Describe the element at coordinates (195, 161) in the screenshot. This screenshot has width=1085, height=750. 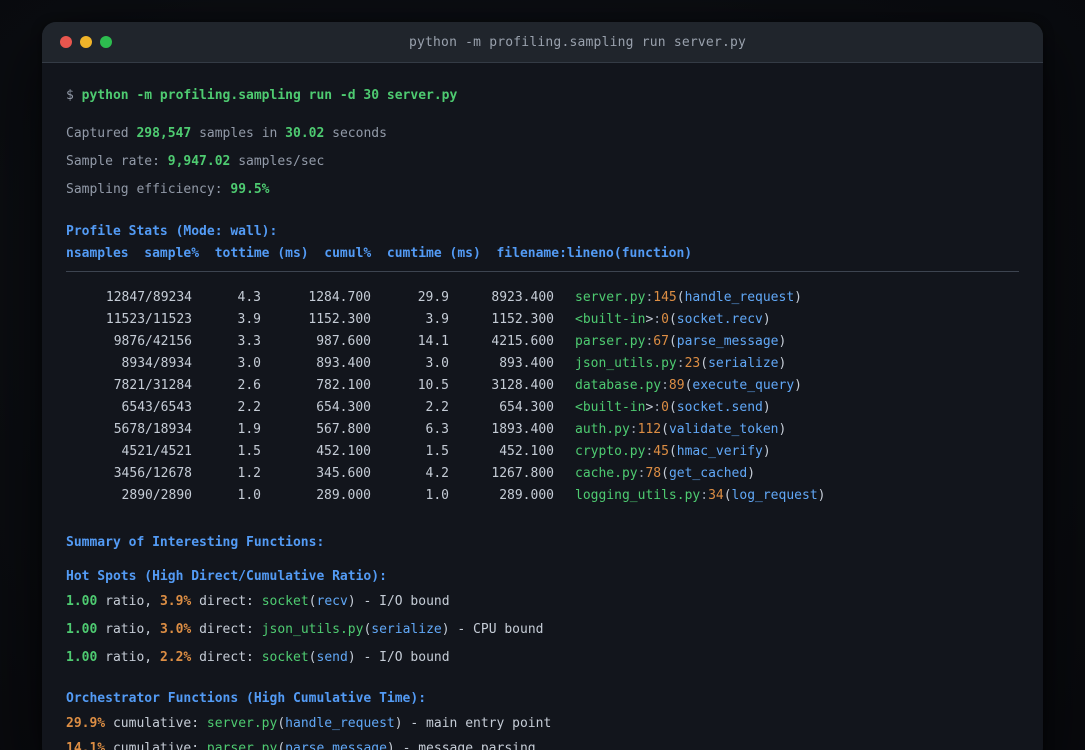
I see `stat-line: Sample rate: 9,947.02 samples/sec` at that location.